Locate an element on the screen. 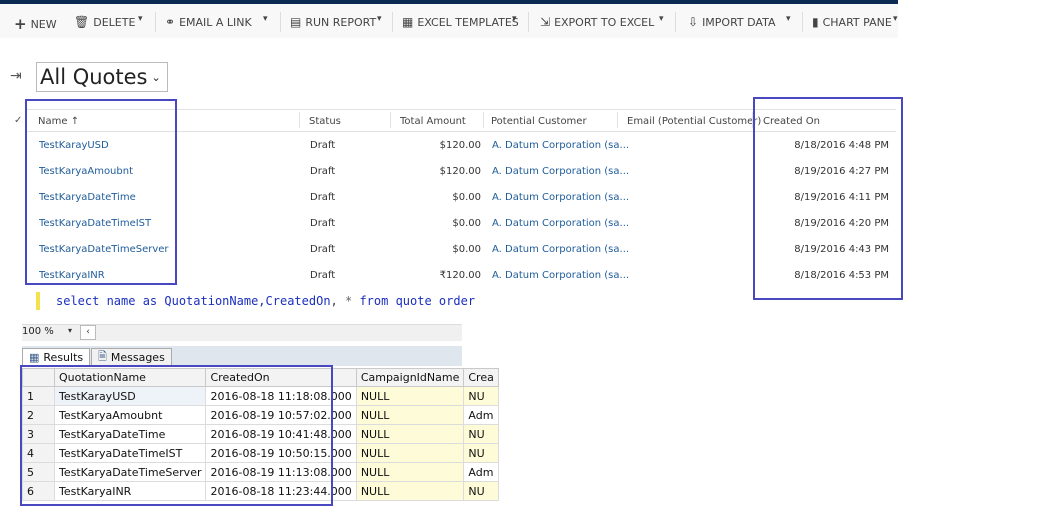 The image size is (1056, 516). excel-templates-button: ▦ EXCEL TEMPLATES is located at coordinates (460, 22).